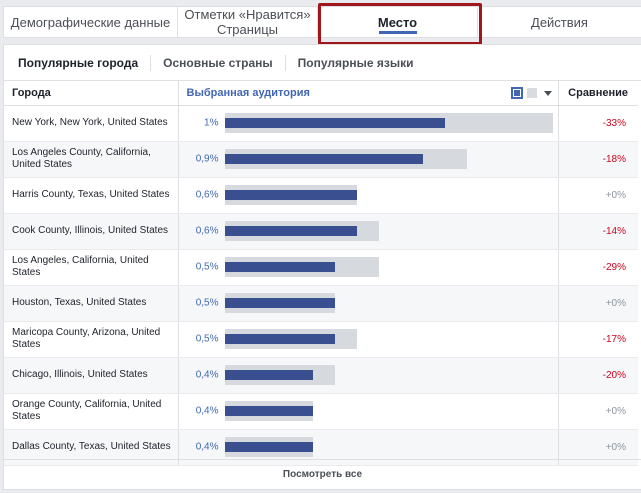 Image resolution: width=641 pixels, height=493 pixels. I want to click on subtab-top-cities: Популярные города, so click(81, 62).